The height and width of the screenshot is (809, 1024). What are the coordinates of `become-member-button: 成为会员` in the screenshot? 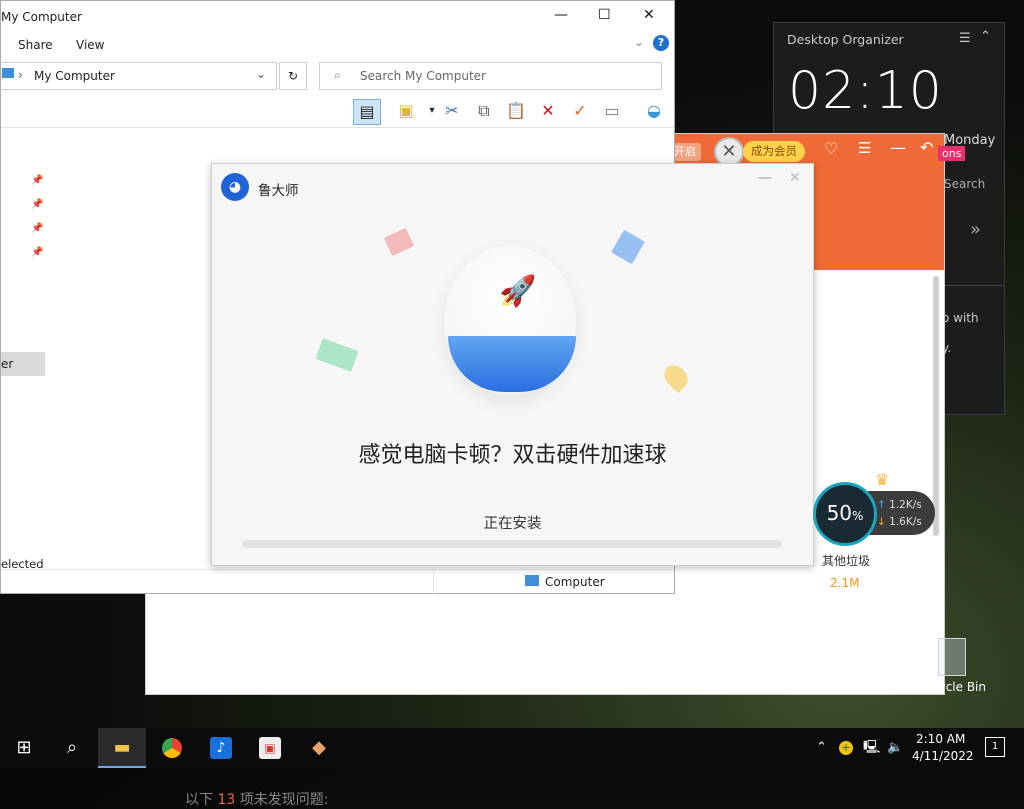 It's located at (774, 151).